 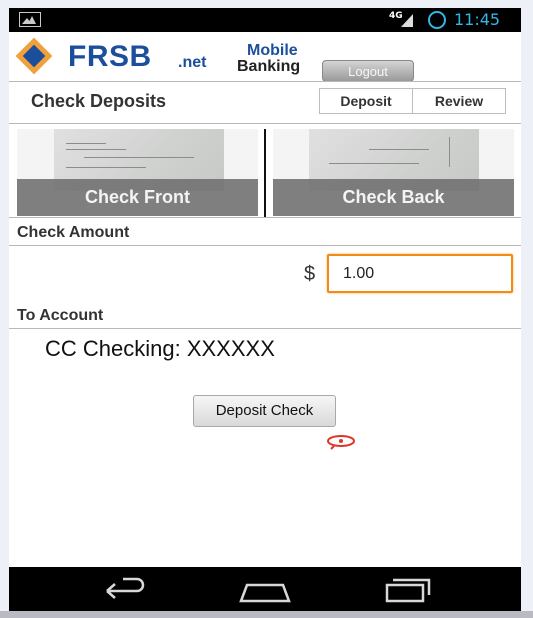 I want to click on currency-symbol: $, so click(x=310, y=274).